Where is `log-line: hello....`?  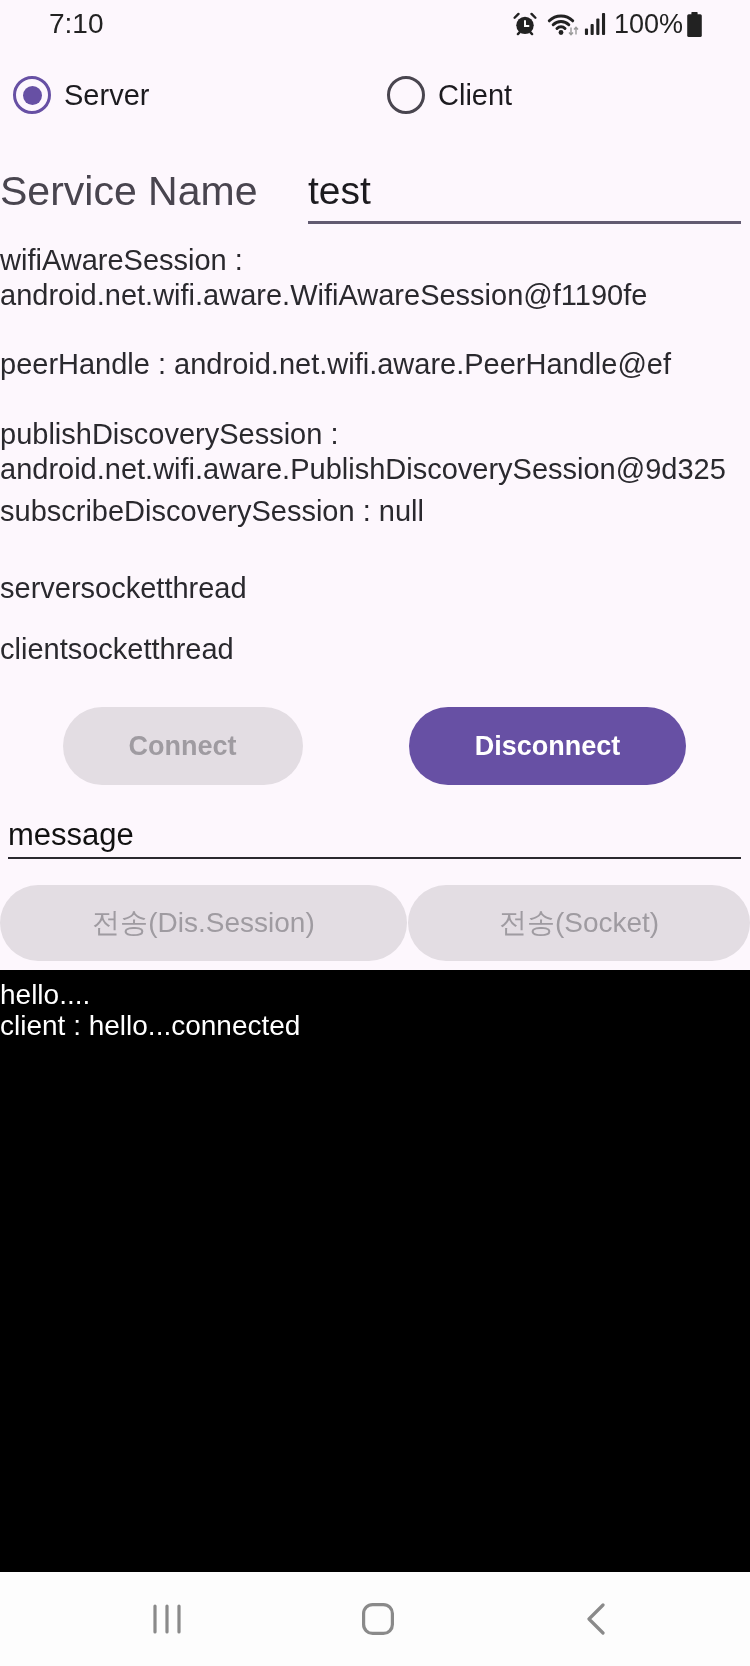
log-line: hello.... is located at coordinates (46, 994).